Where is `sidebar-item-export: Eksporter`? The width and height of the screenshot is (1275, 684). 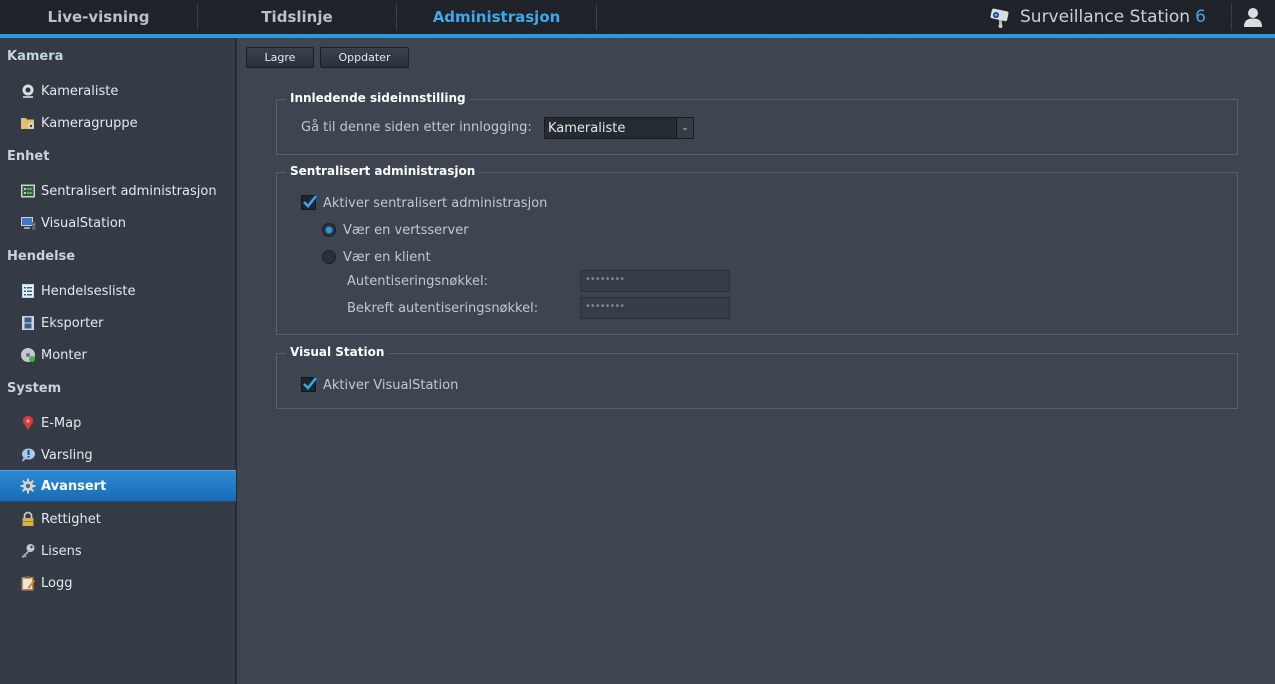 sidebar-item-export: Eksporter is located at coordinates (118, 323).